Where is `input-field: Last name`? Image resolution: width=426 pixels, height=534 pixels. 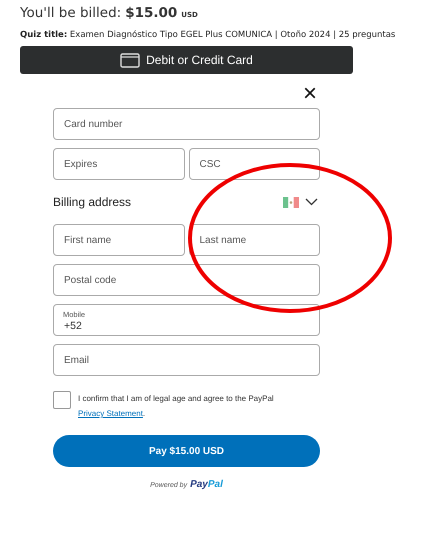
input-field: Last name is located at coordinates (254, 240).